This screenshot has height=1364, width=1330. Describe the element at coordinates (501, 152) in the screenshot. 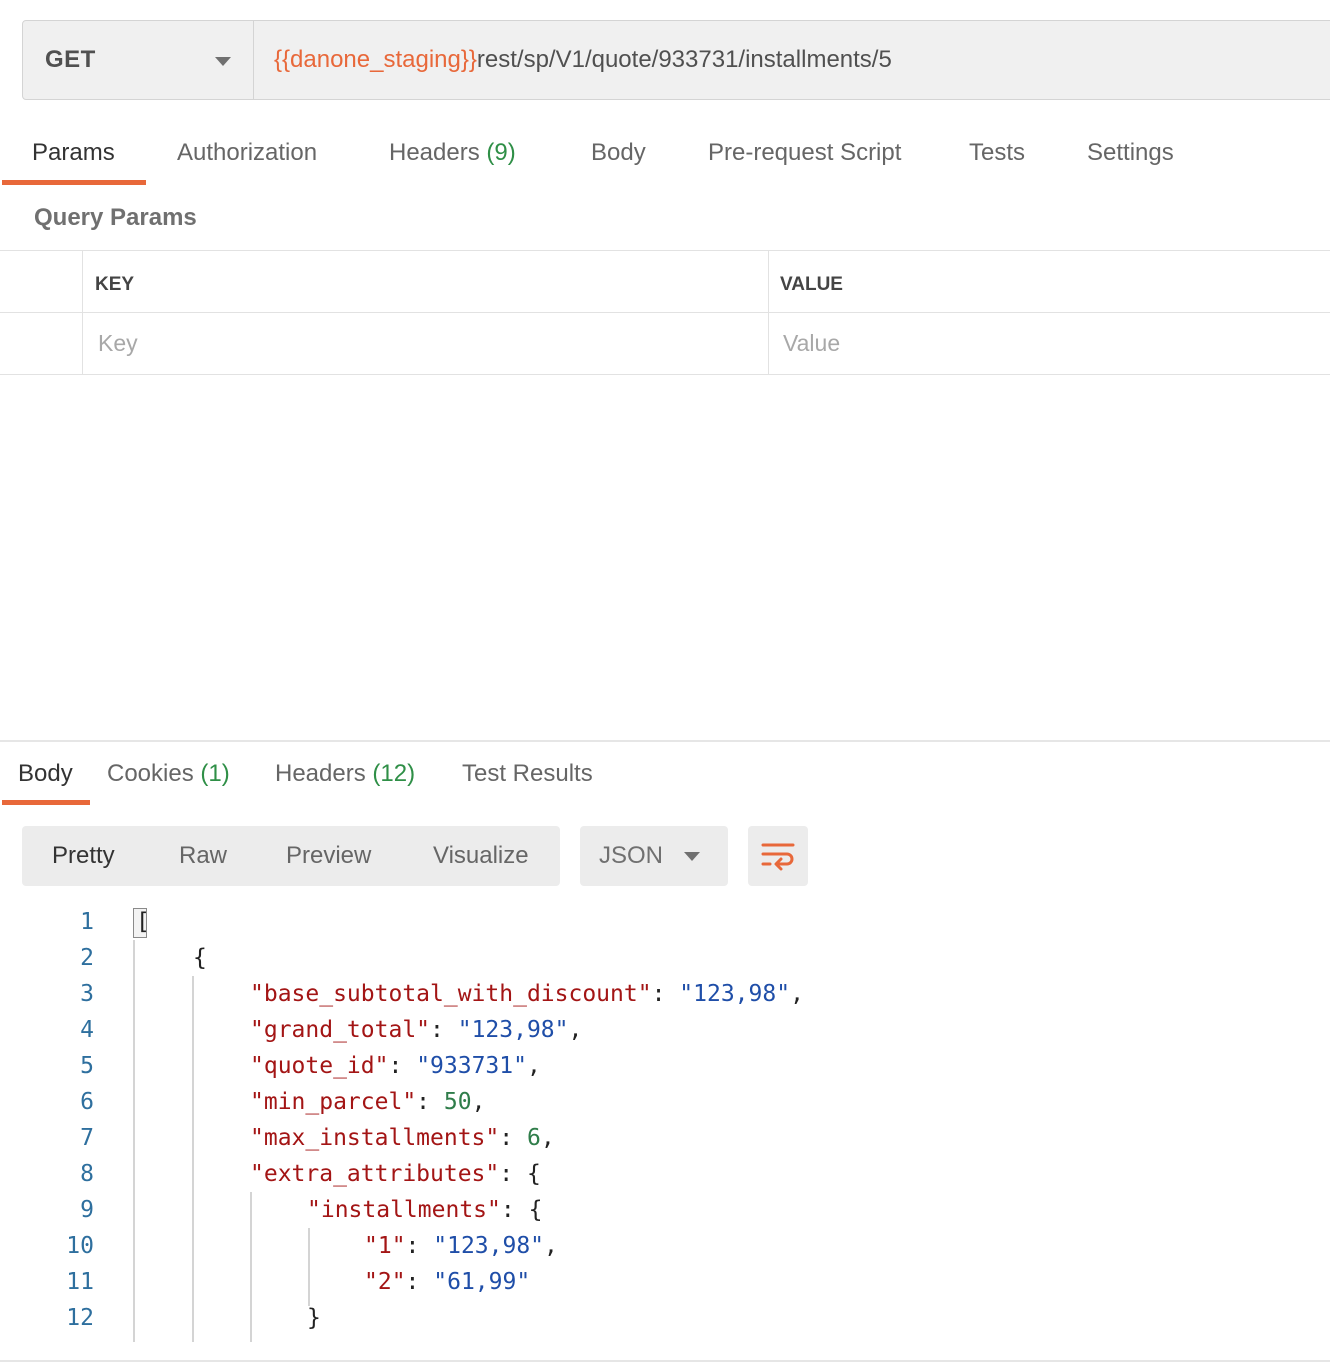

I see `tab-count: (9)` at that location.